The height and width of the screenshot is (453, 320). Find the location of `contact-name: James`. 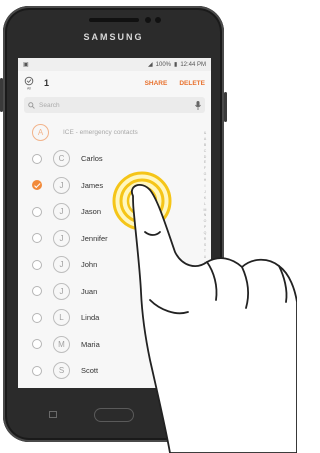

contact-name: James is located at coordinates (92, 185).